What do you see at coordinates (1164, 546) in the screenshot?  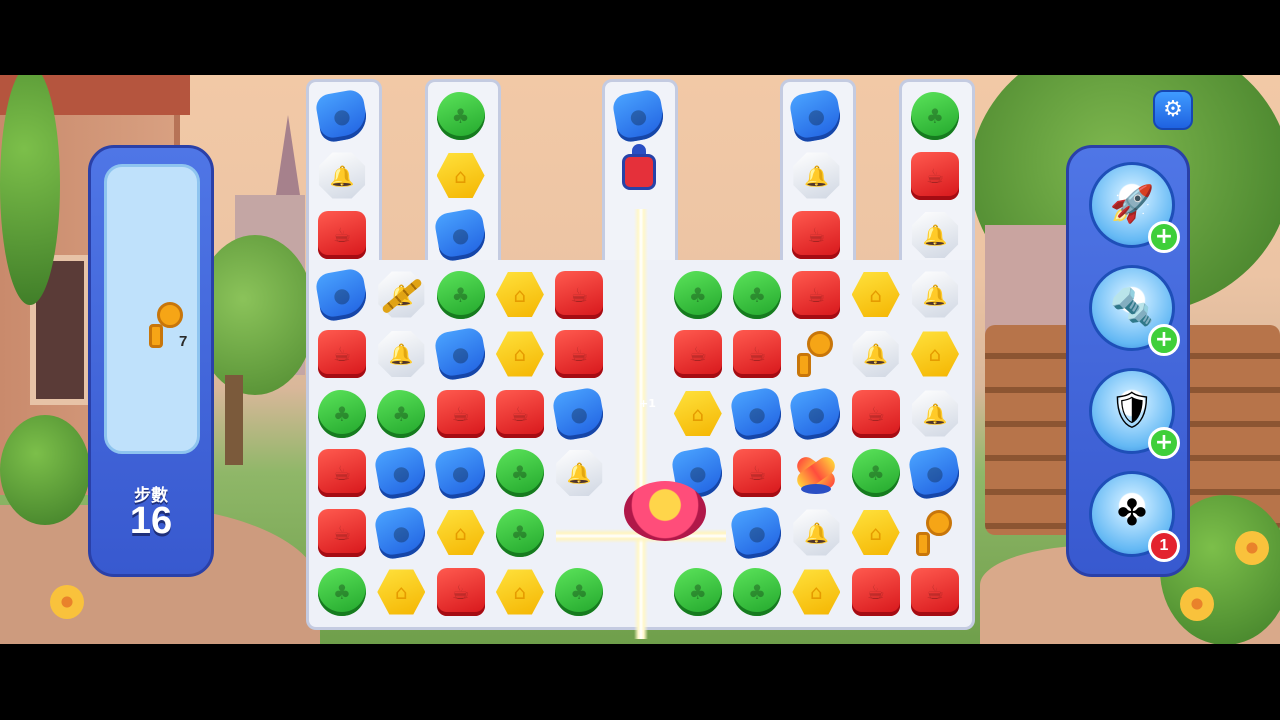 I see `booster-count-badge: 1` at bounding box center [1164, 546].